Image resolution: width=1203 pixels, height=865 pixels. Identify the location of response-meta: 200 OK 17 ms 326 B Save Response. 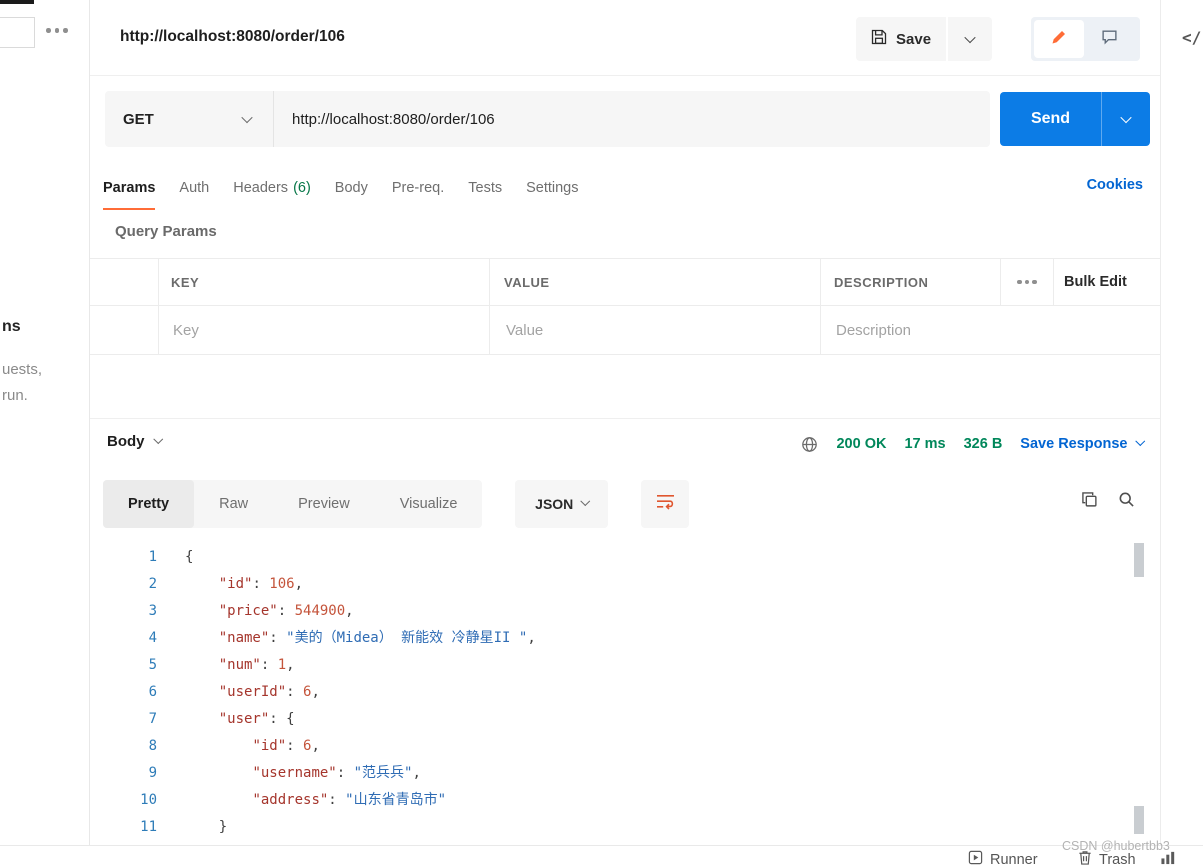
(973, 444).